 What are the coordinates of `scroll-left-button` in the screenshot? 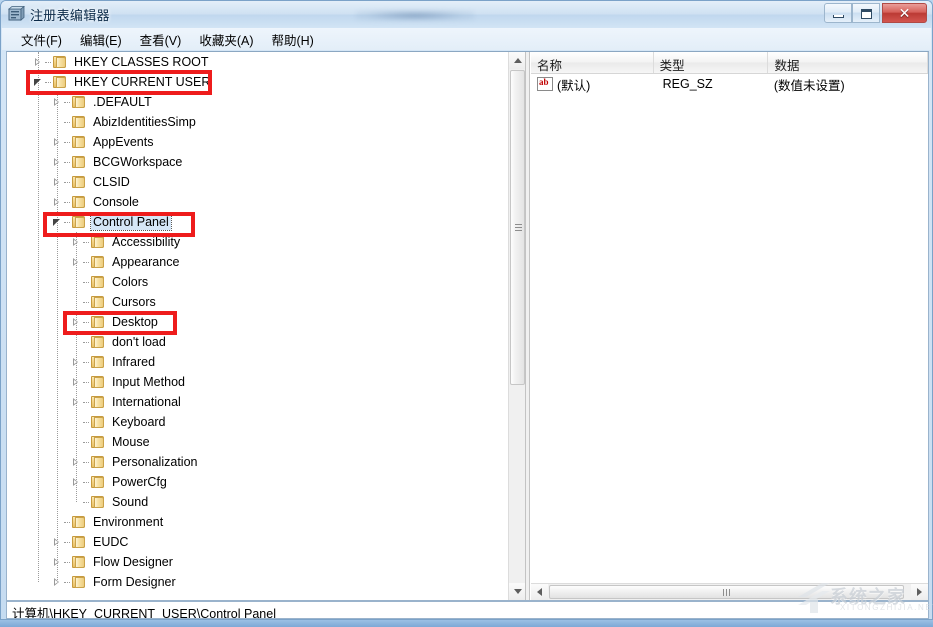 It's located at (539, 592).